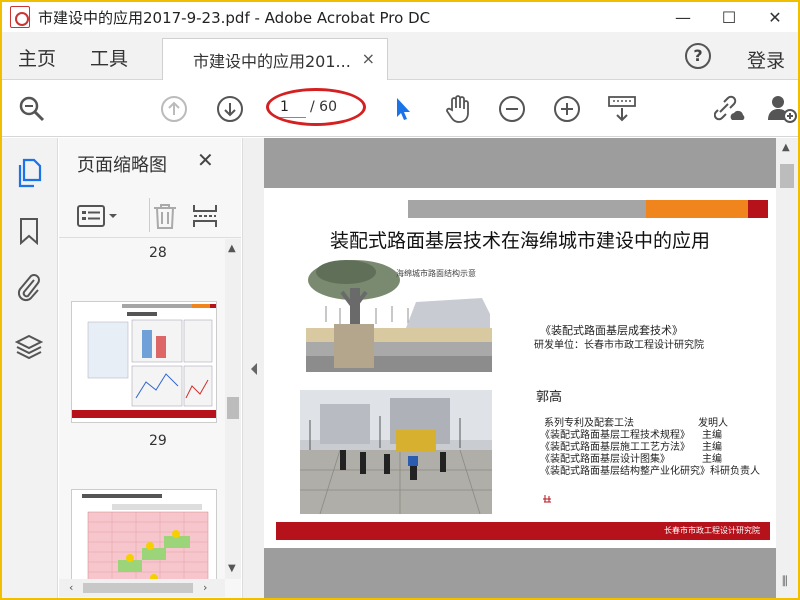  What do you see at coordinates (650, 471) in the screenshot?
I see `credit-line-5: 《装配式路面基层结构整产业化研究》科研负责人` at bounding box center [650, 471].